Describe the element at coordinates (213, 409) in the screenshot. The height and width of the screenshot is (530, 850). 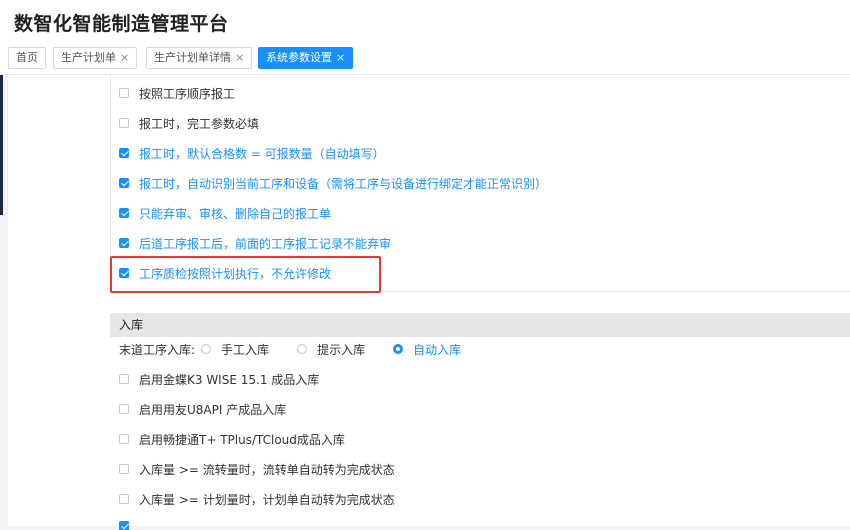
I see `option-label: 启用用友U8API 产成品入库` at that location.